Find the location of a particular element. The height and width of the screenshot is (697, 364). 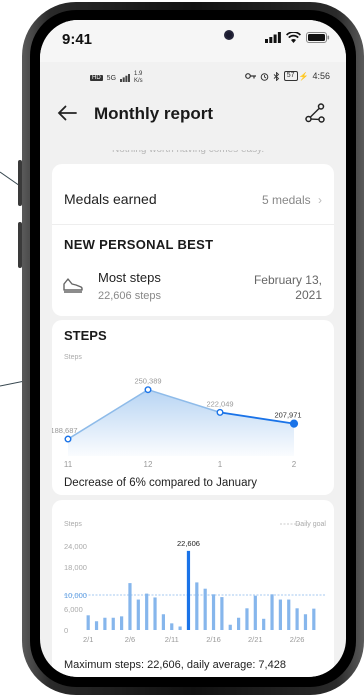

bar-data-label: 22,606 is located at coordinates (188, 543).